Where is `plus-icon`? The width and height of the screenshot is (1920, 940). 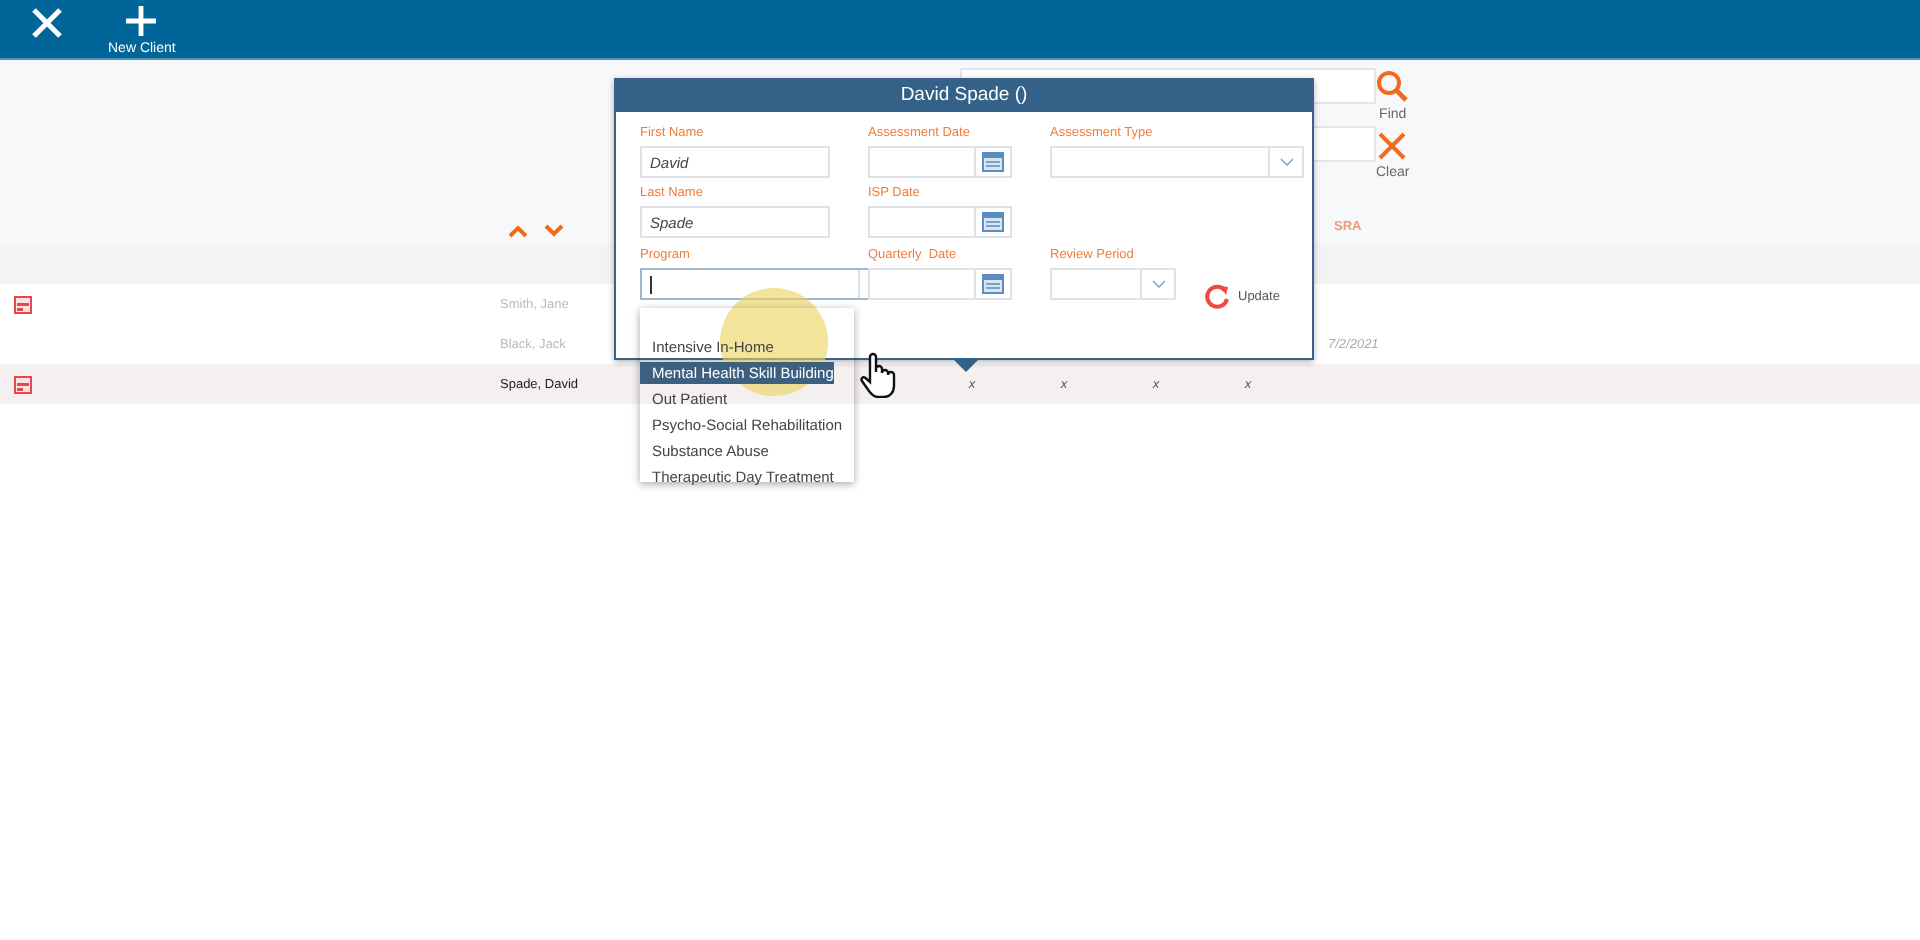
plus-icon is located at coordinates (141, 21).